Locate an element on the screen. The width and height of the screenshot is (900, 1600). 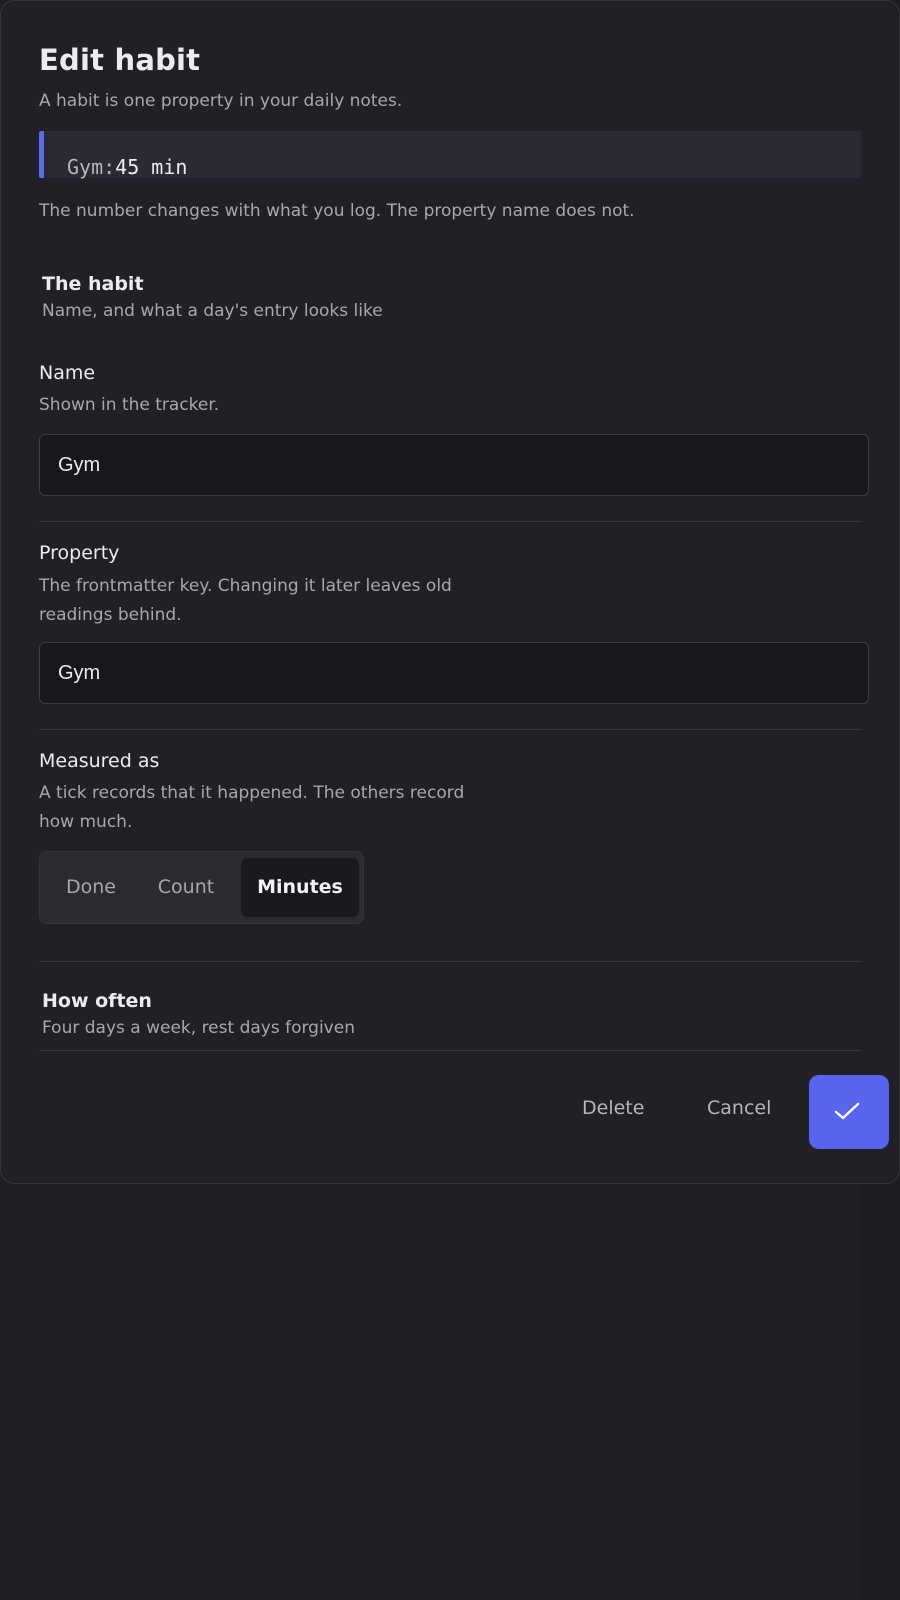
option-count: Count is located at coordinates (186, 887).